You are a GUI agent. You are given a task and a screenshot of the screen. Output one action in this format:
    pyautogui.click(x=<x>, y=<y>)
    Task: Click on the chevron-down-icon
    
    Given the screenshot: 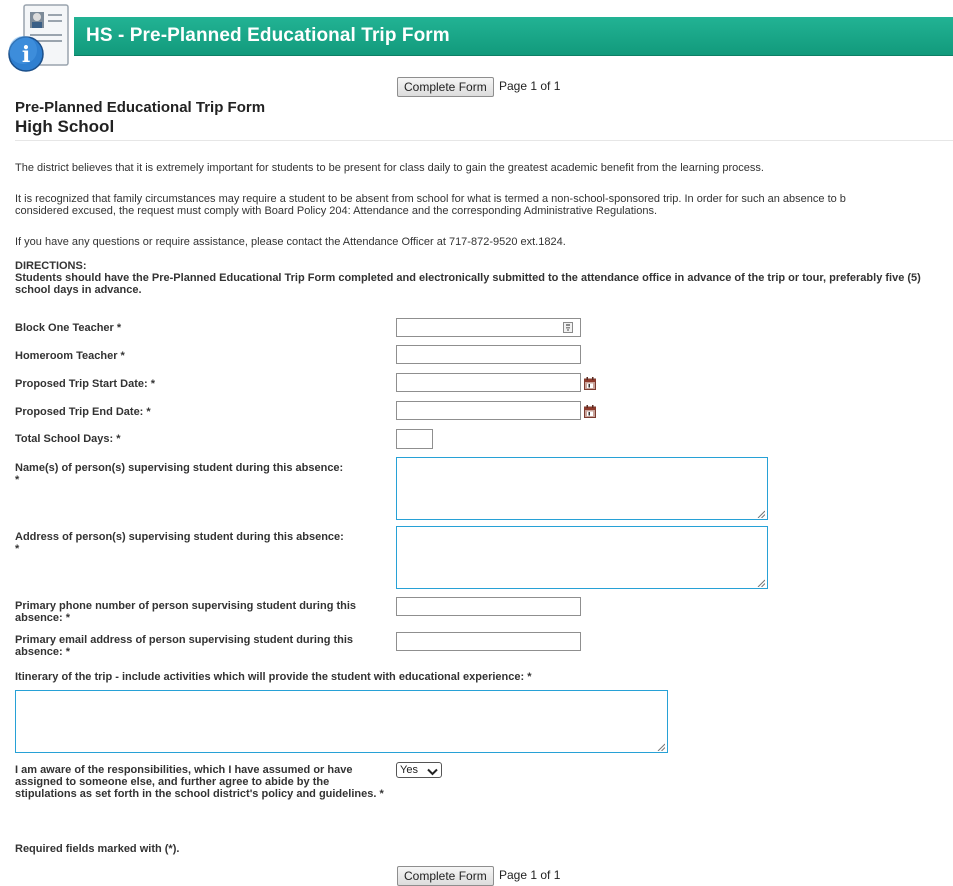 What is the action you would take?
    pyautogui.click(x=432, y=773)
    